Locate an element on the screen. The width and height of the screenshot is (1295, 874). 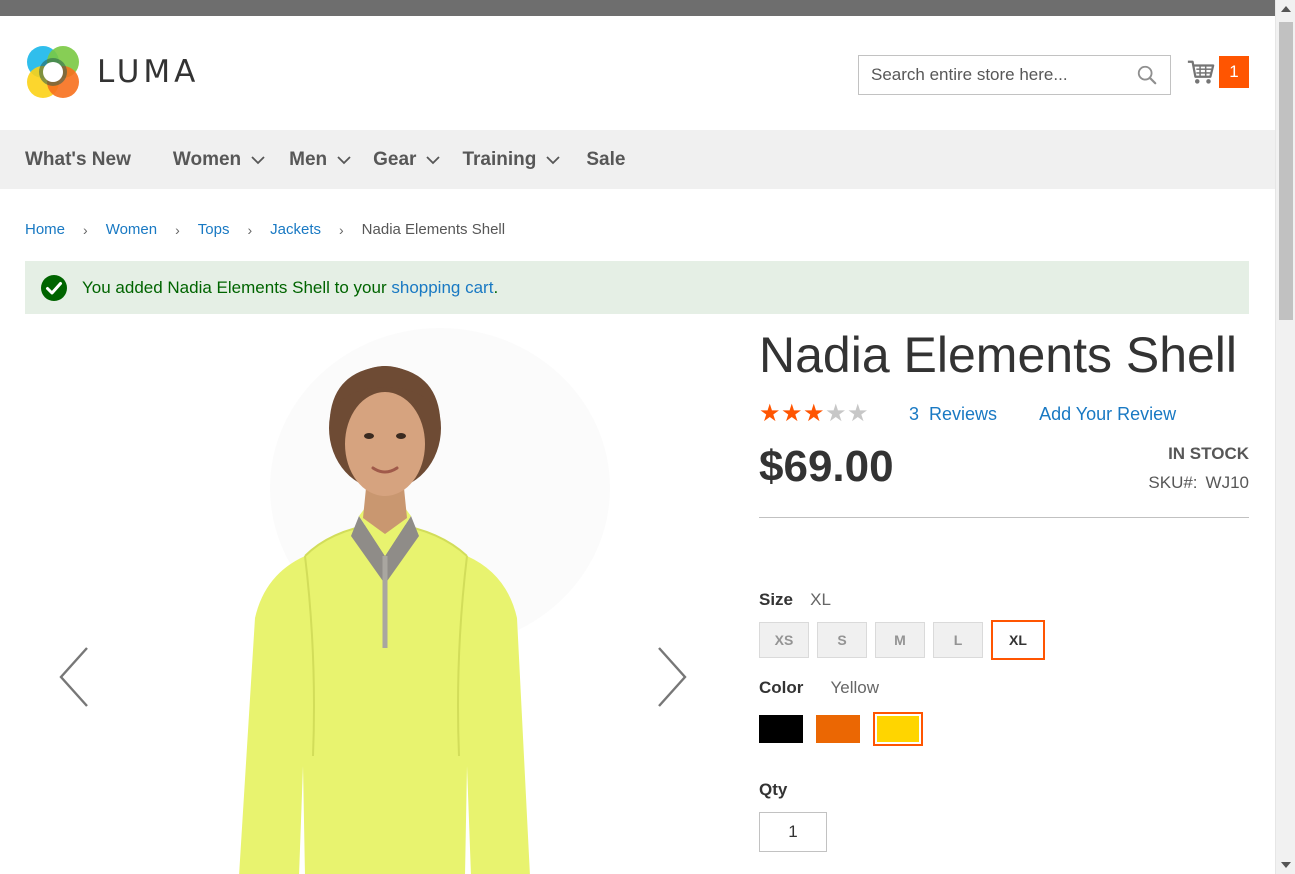
message-text: You added Nadia Elements Shell to your is located at coordinates (237, 287).